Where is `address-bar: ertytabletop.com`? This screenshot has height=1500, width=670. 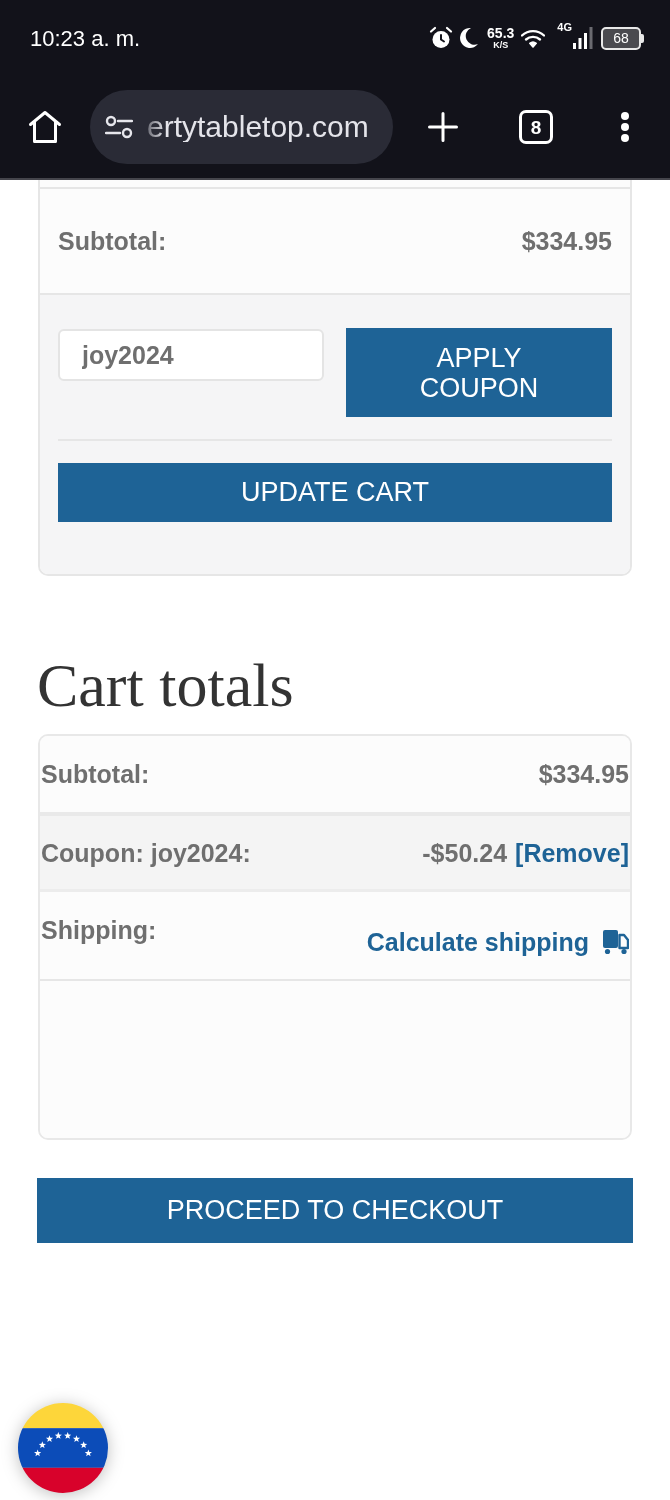
address-bar: ertytabletop.com is located at coordinates (241, 127).